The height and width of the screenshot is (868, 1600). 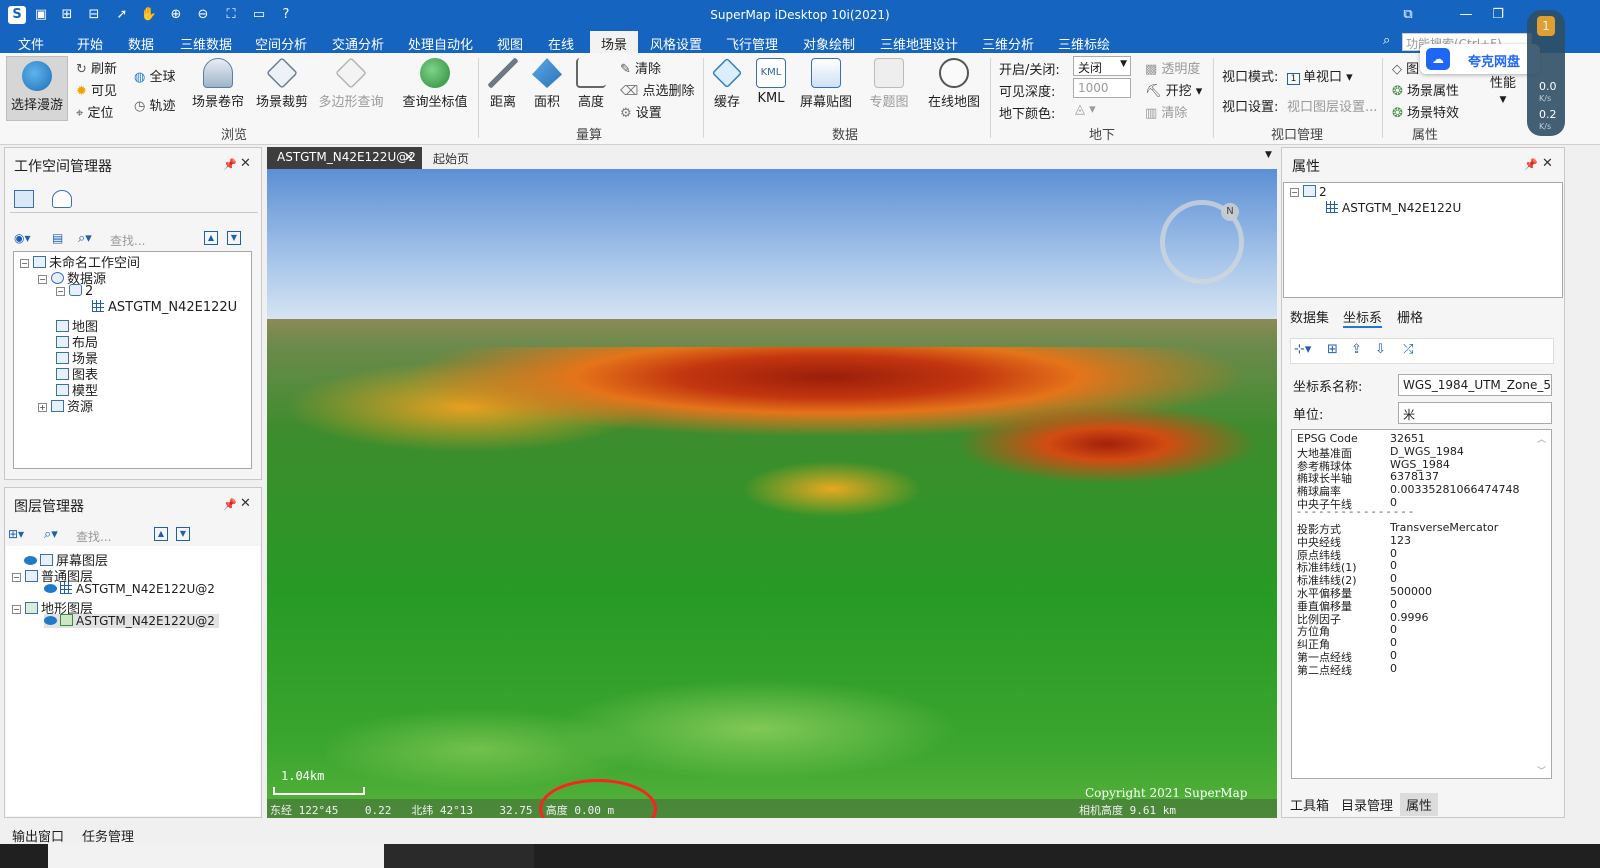 I want to click on minimize-icon: —, so click(x=1466, y=15).